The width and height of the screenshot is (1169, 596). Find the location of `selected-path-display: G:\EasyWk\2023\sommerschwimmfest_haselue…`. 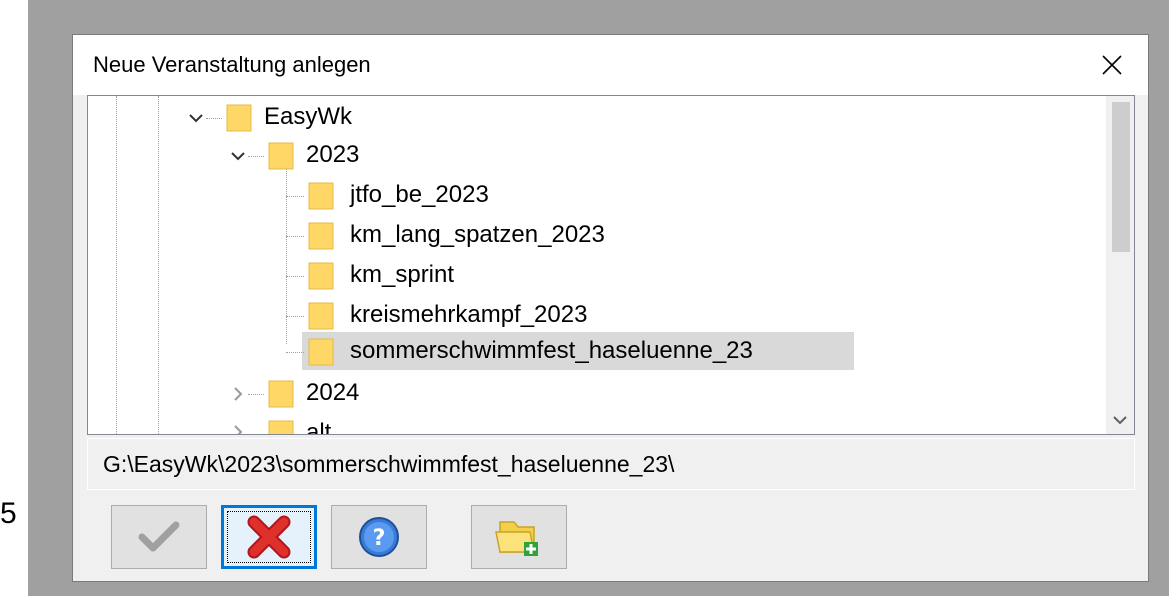

selected-path-display: G:\EasyWk\2023\sommerschwimmfest_haselue… is located at coordinates (611, 464).